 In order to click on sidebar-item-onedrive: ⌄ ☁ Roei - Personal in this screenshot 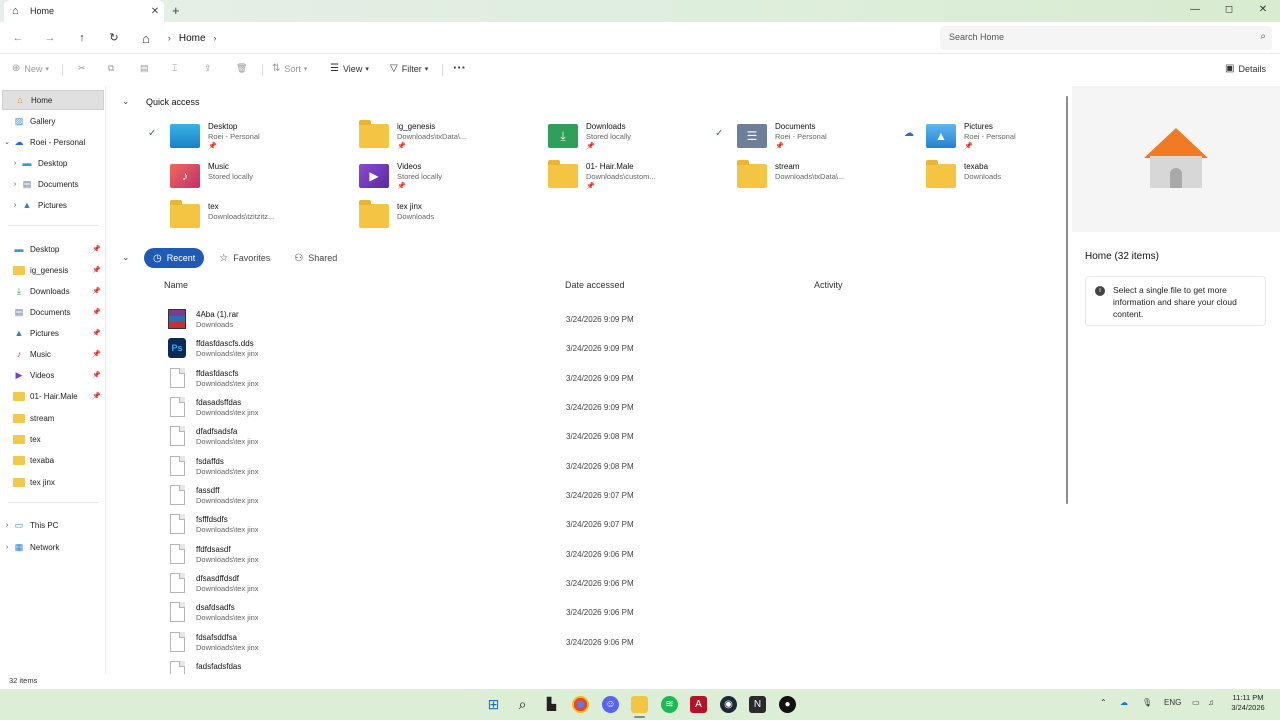, I will do `click(53, 142)`.